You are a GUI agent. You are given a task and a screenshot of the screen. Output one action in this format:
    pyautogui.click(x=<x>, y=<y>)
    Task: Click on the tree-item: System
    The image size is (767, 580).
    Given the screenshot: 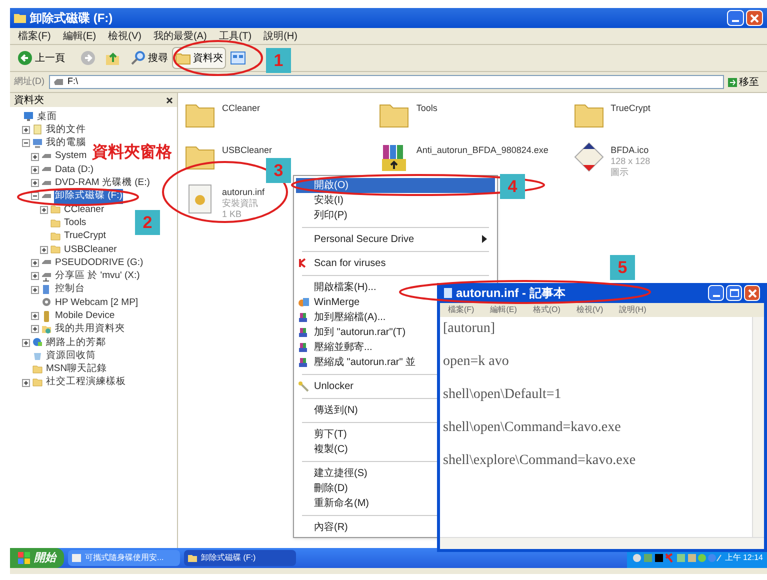 What is the action you would take?
    pyautogui.click(x=71, y=156)
    